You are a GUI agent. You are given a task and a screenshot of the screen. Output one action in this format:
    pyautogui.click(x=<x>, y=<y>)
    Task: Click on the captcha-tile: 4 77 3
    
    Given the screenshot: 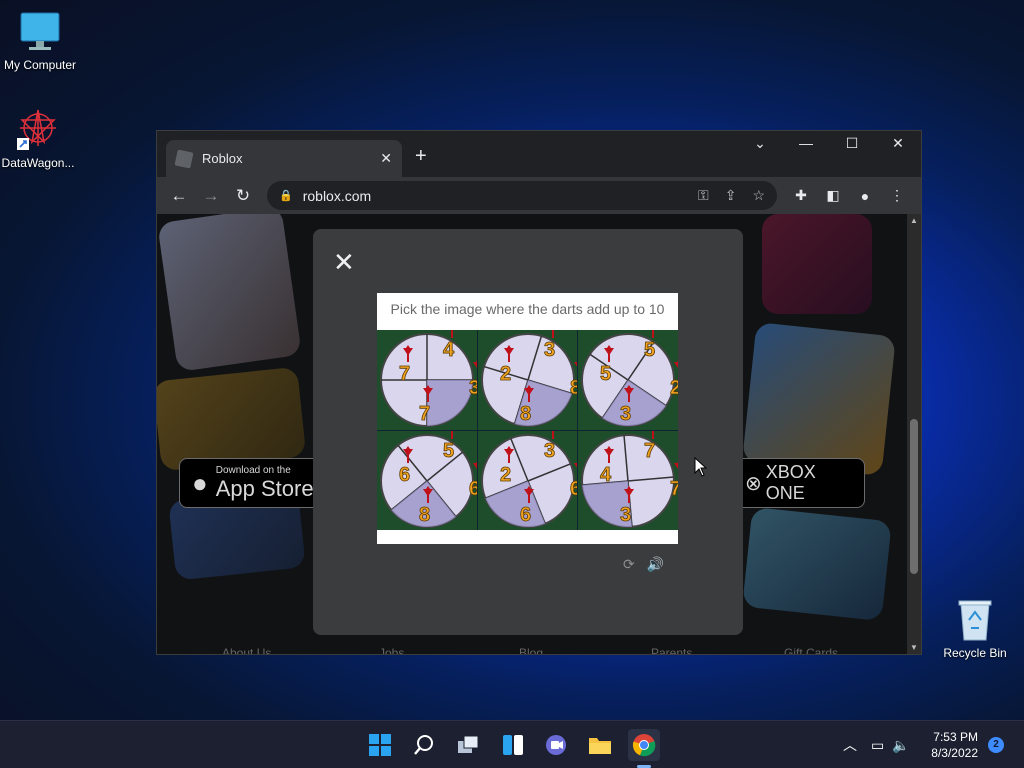 What is the action you would take?
    pyautogui.click(x=628, y=480)
    